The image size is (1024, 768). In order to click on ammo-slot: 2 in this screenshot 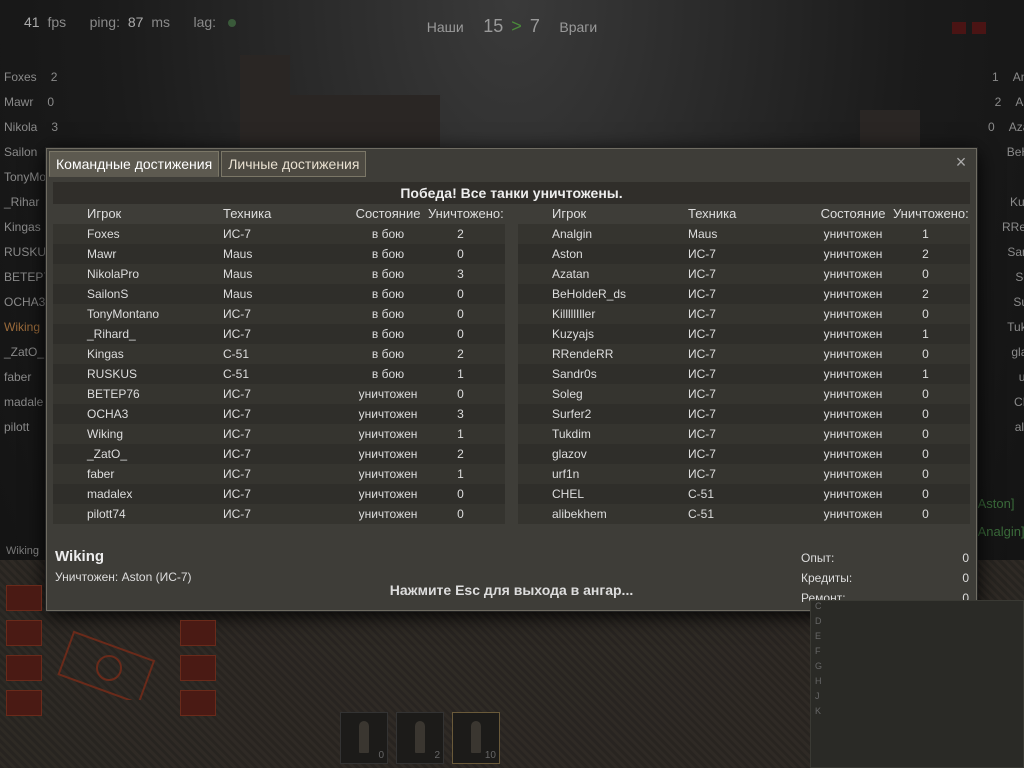, I will do `click(420, 738)`.